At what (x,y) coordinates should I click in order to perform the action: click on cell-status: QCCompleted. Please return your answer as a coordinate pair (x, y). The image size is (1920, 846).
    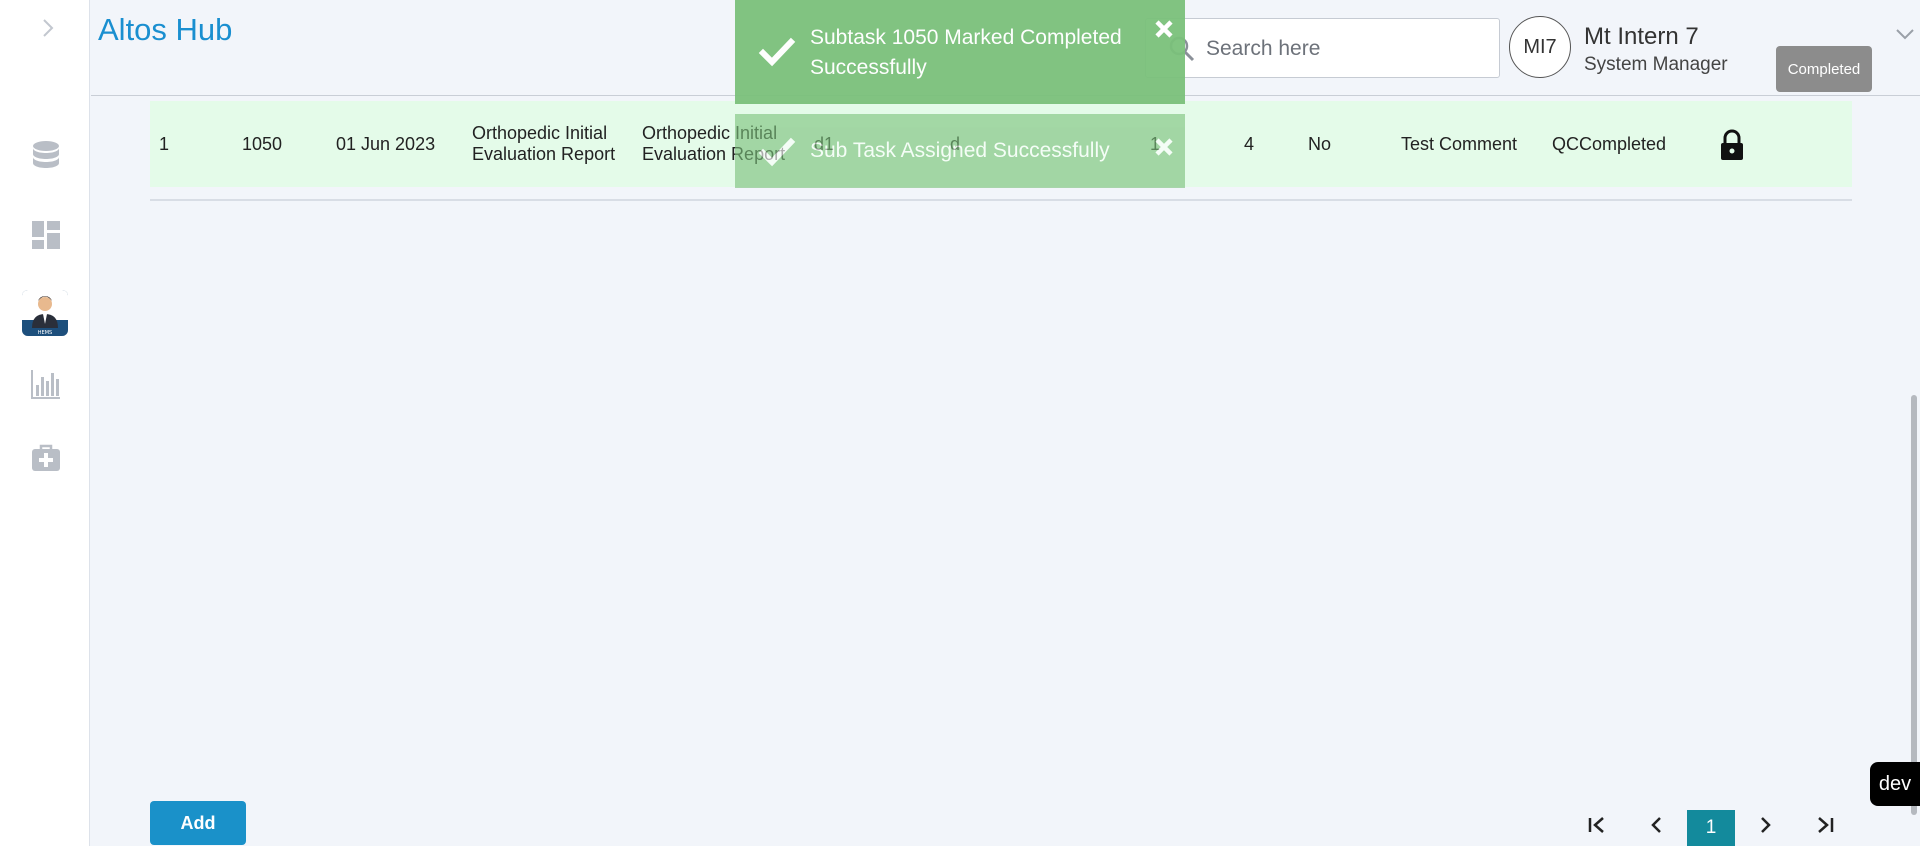
    Looking at the image, I should click on (1609, 143).